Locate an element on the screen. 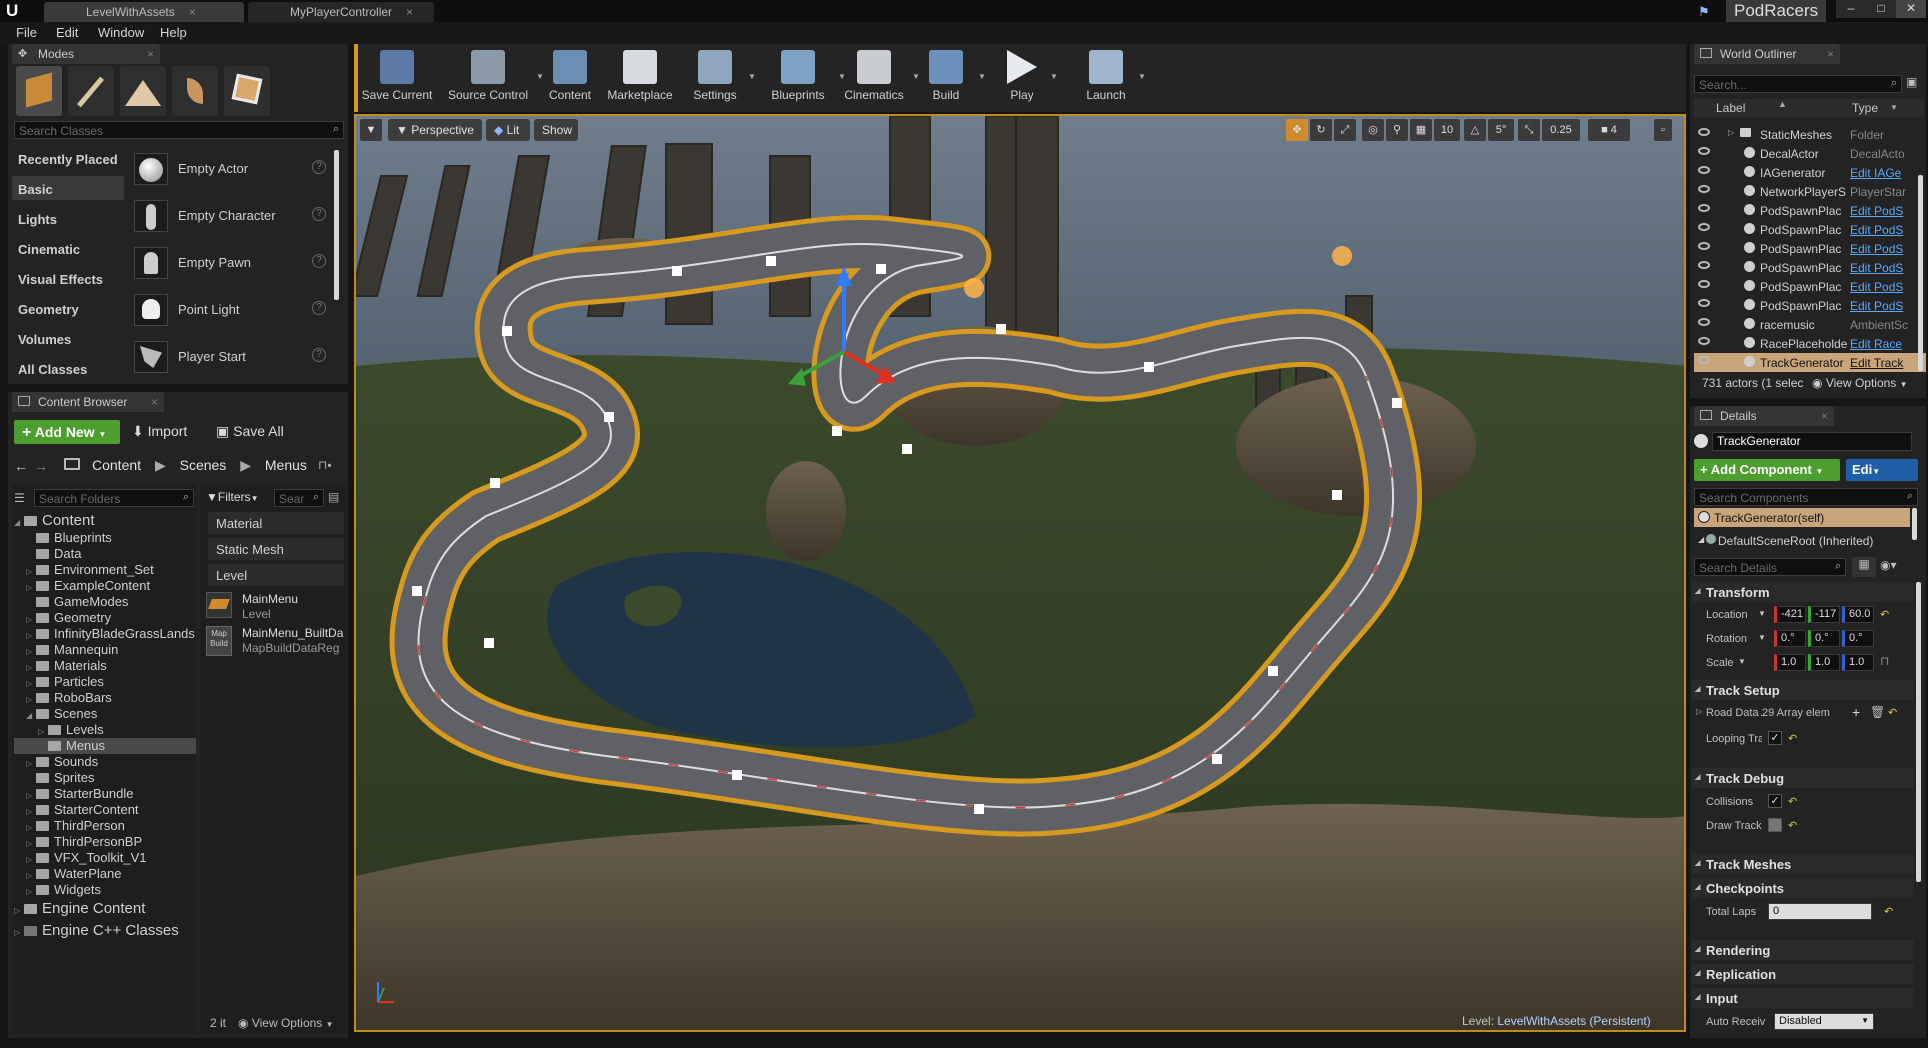  minimize-icon: – is located at coordinates (1851, 9).